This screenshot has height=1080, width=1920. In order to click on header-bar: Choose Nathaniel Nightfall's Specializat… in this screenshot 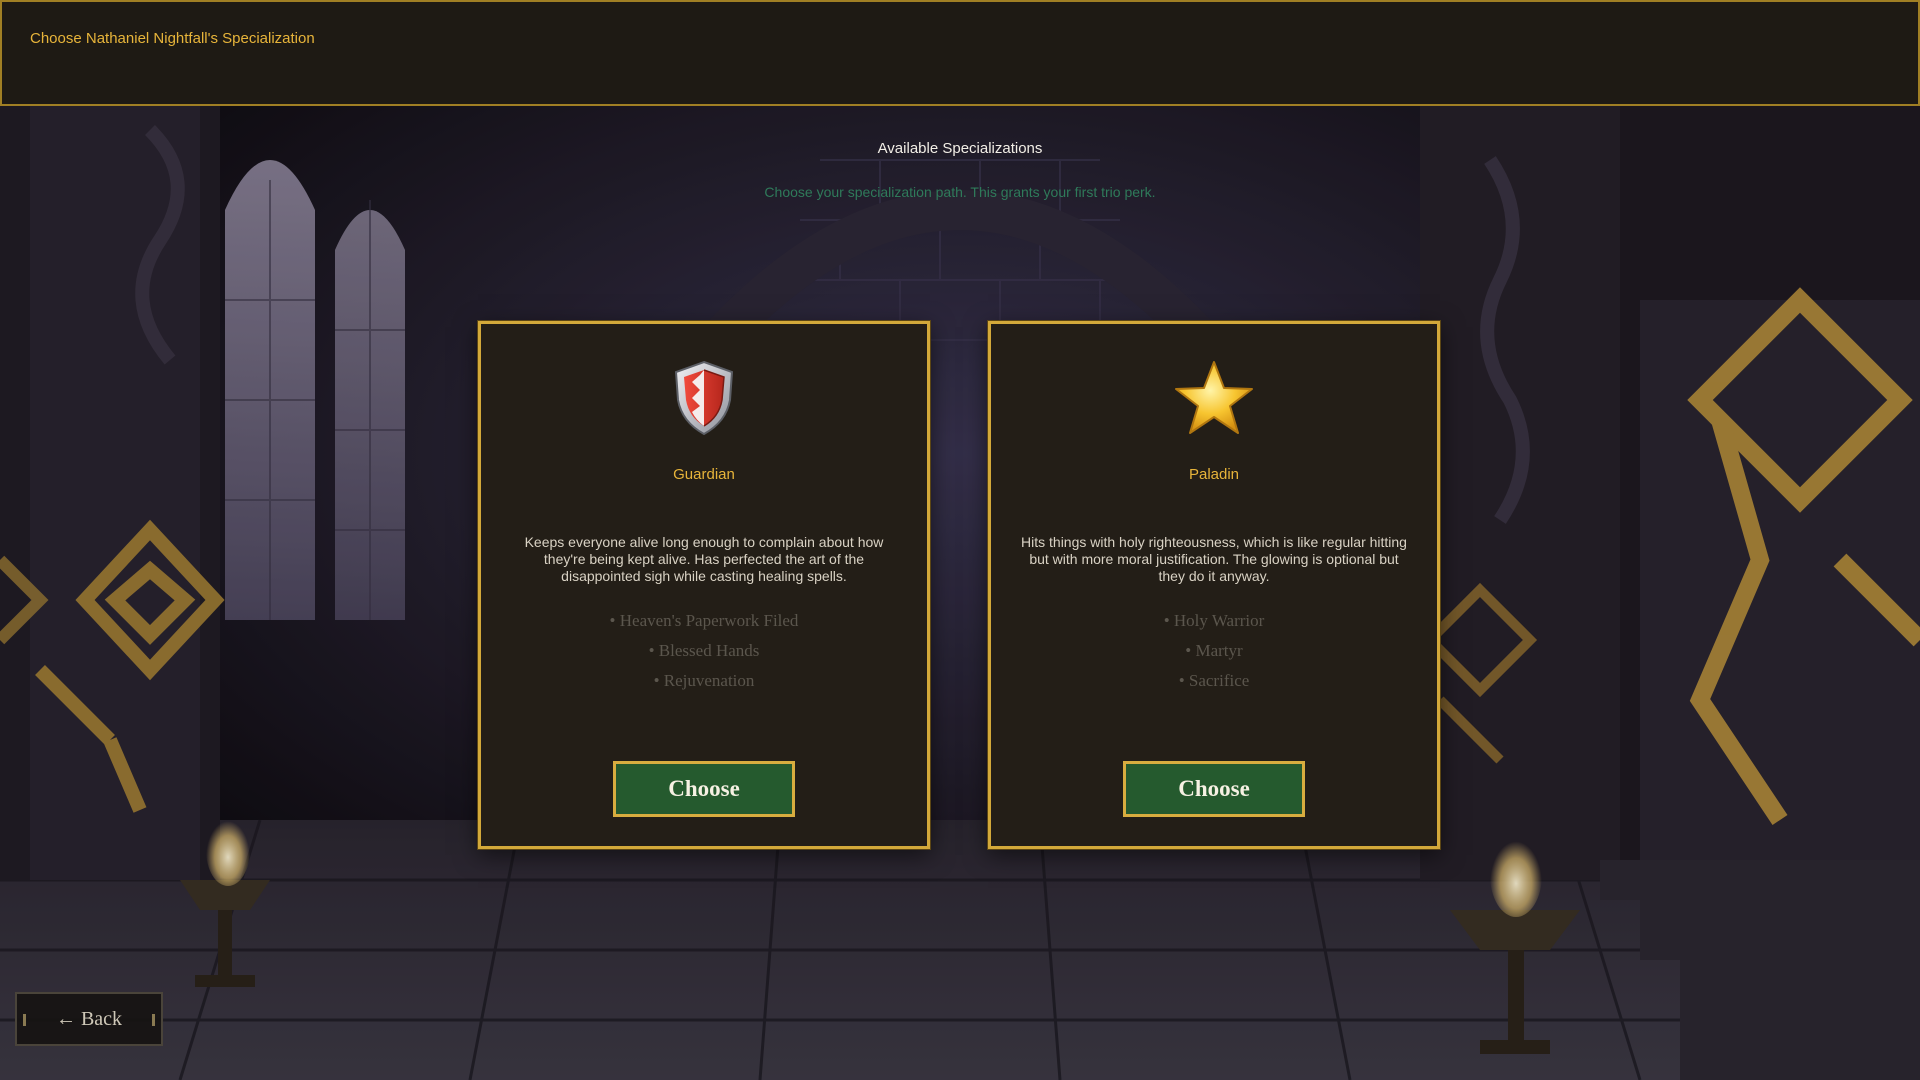, I will do `click(960, 53)`.